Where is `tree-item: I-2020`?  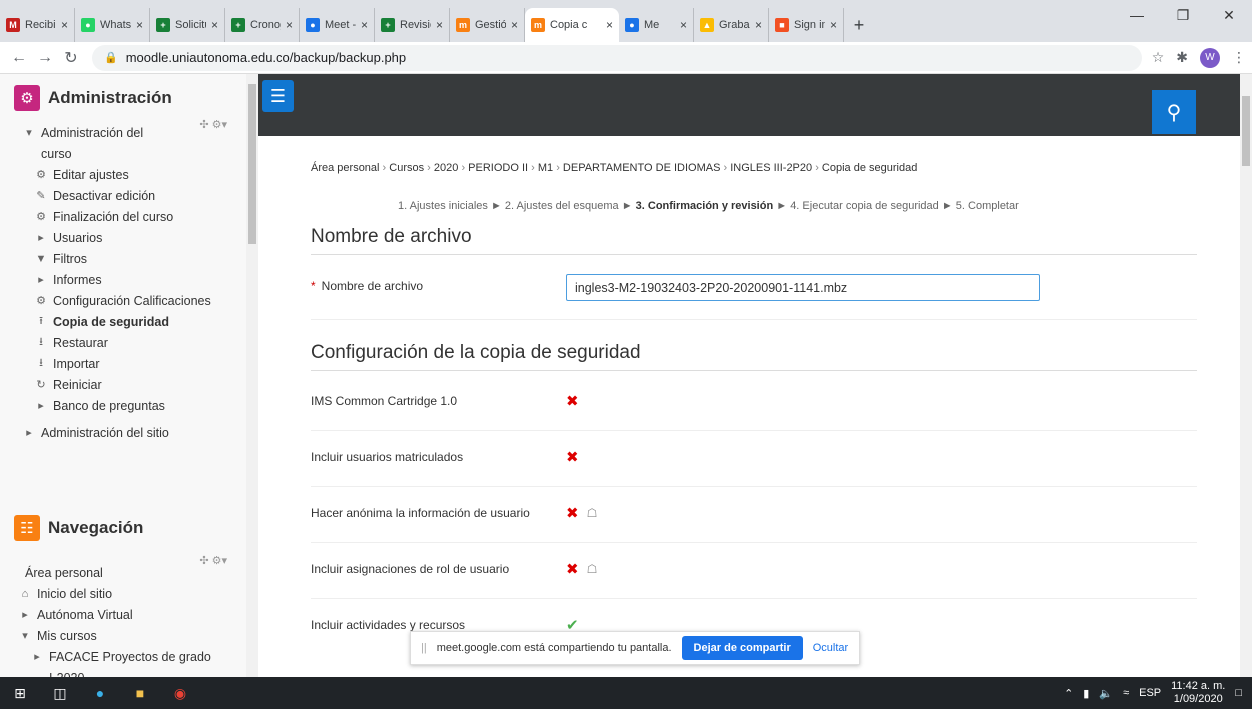 tree-item: I-2020 is located at coordinates (108, 672).